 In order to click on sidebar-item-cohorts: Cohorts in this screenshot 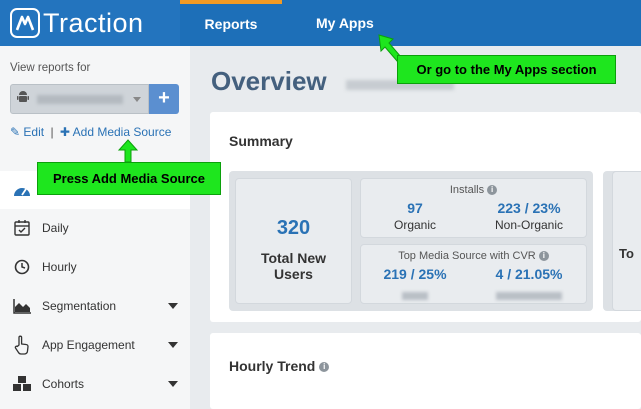, I will do `click(95, 384)`.